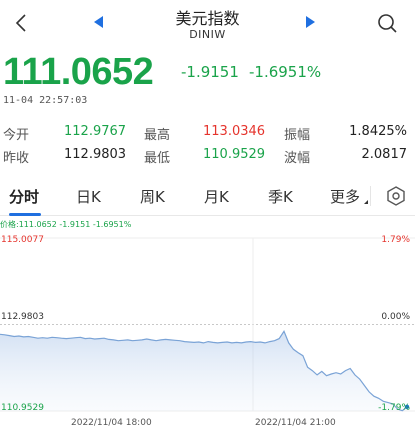 The image size is (415, 442). Describe the element at coordinates (207, 18) in the screenshot. I see `page-title: 美元指数` at that location.